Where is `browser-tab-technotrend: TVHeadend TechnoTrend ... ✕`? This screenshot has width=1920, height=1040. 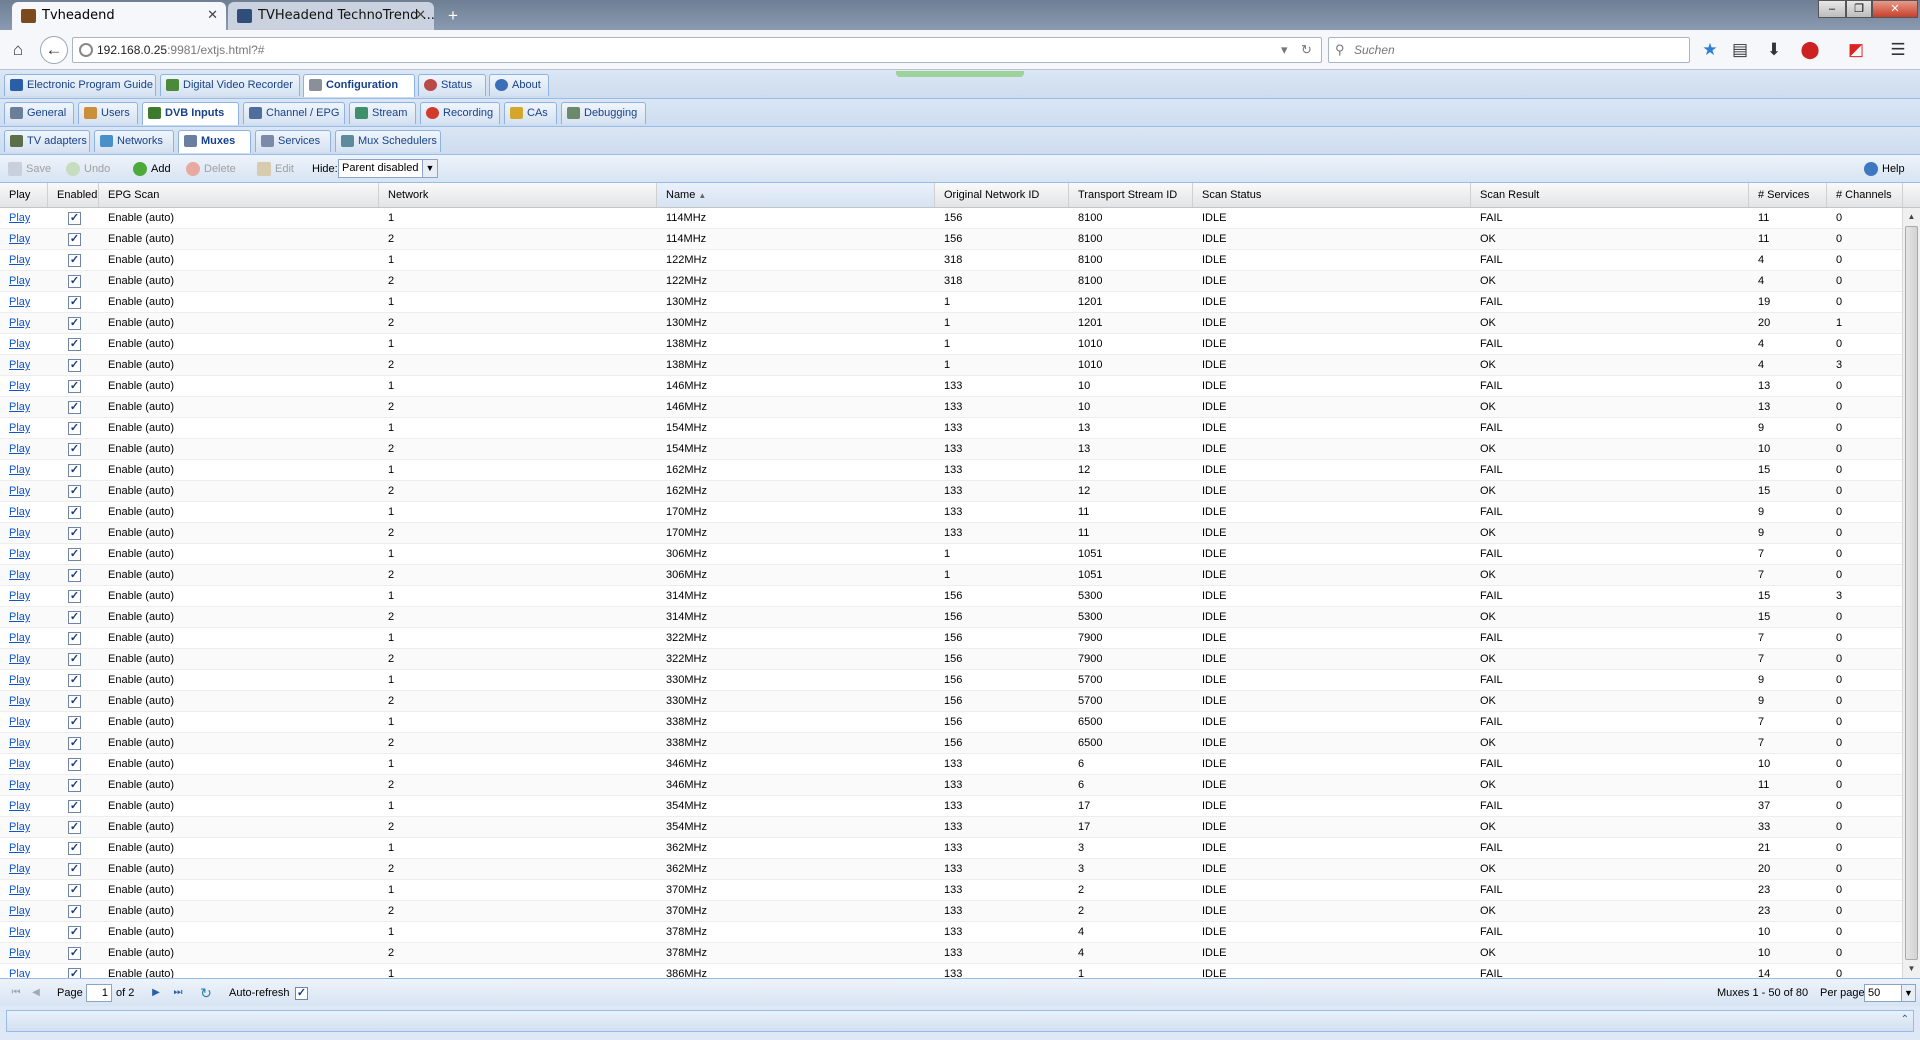 browser-tab-technotrend: TVHeadend TechnoTrend ... ✕ is located at coordinates (331, 16).